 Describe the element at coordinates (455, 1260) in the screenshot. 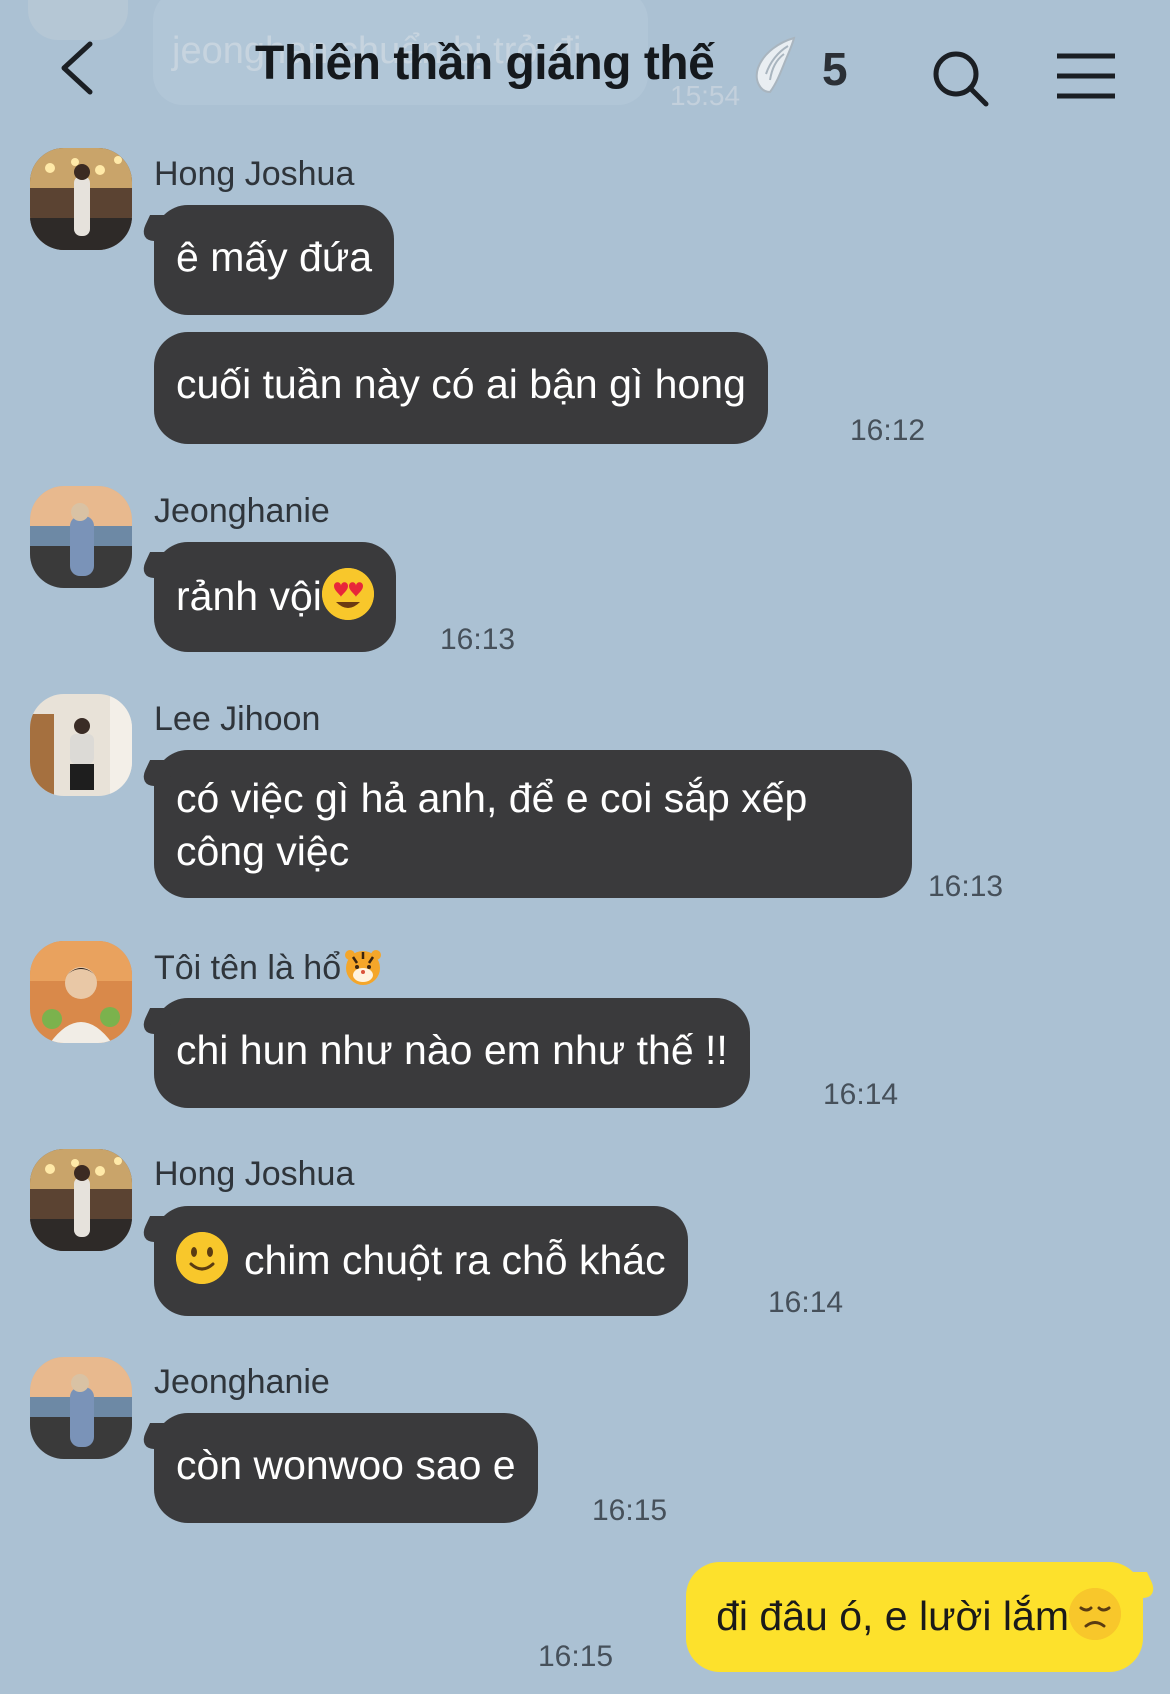

I see `message-text: chim chuột ra chỗ khác` at that location.